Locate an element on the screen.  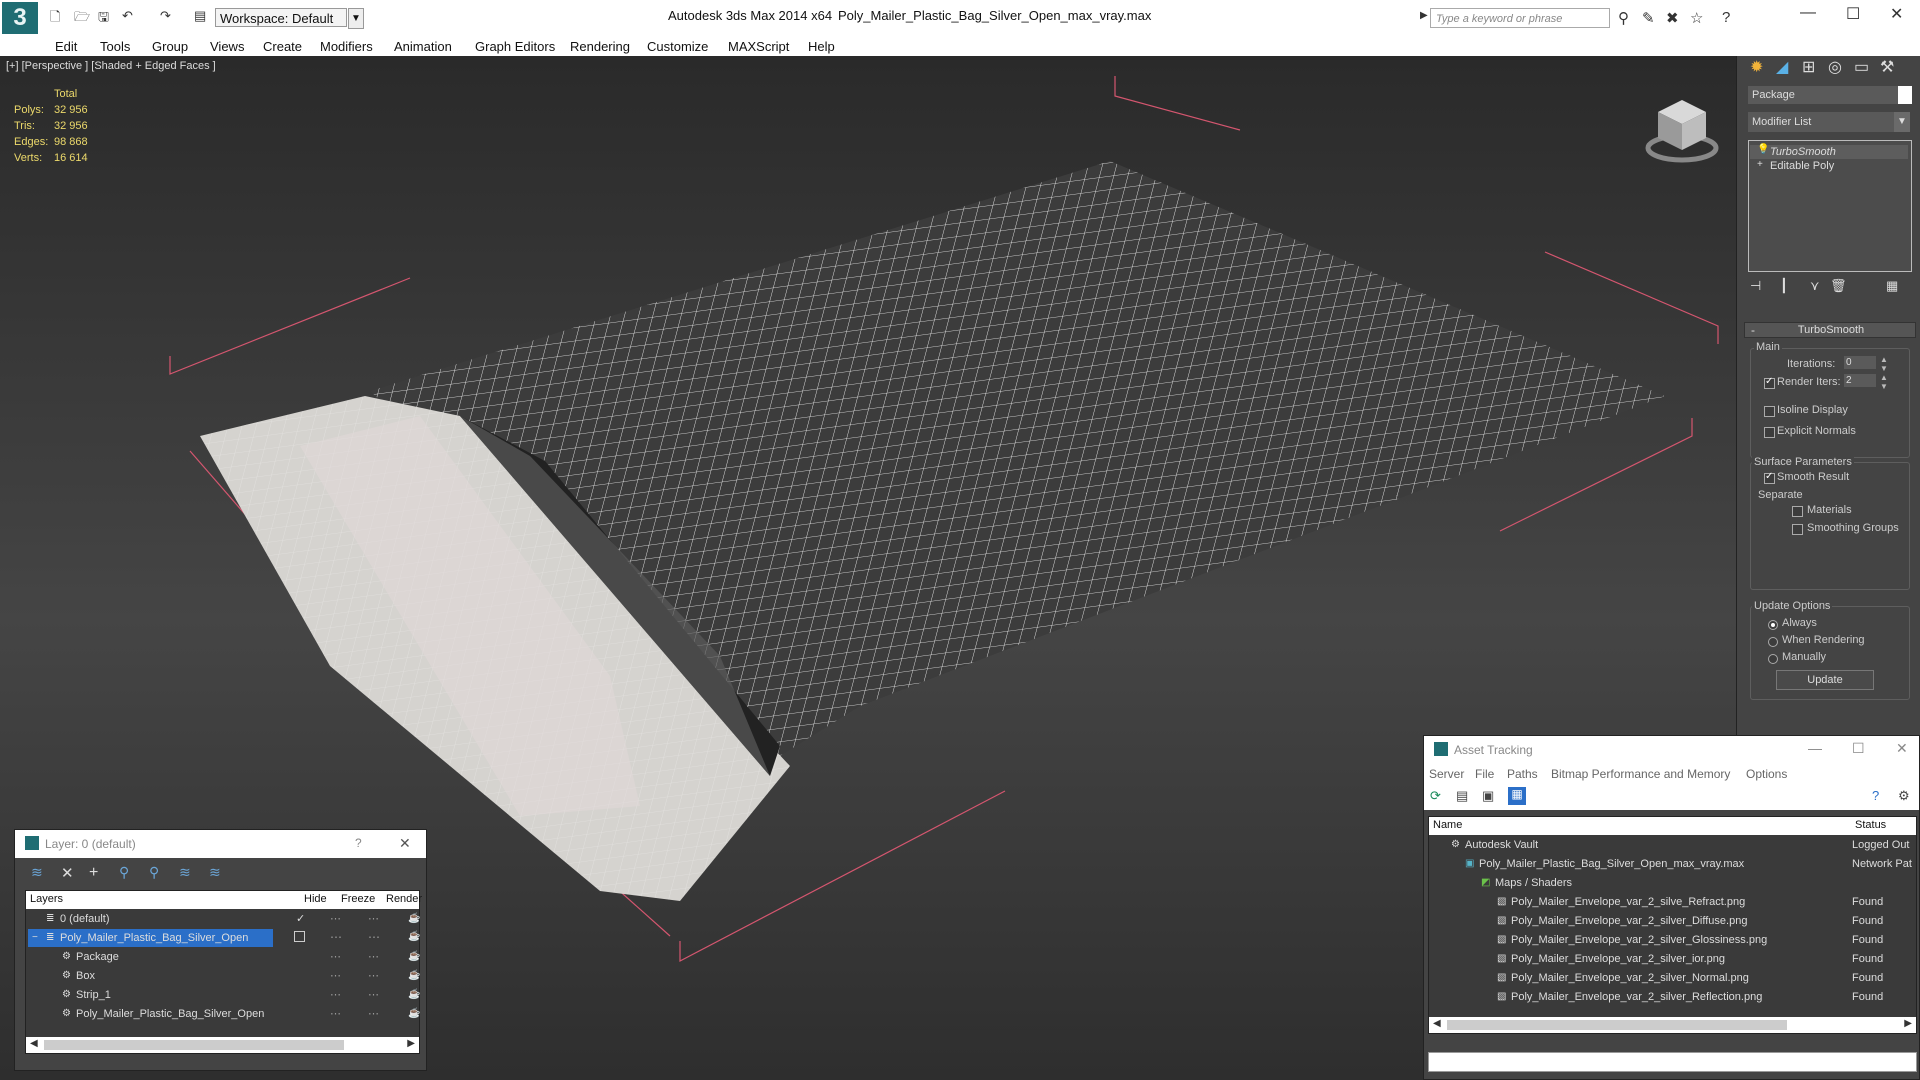
undo-icon: ↶ is located at coordinates (127, 16).